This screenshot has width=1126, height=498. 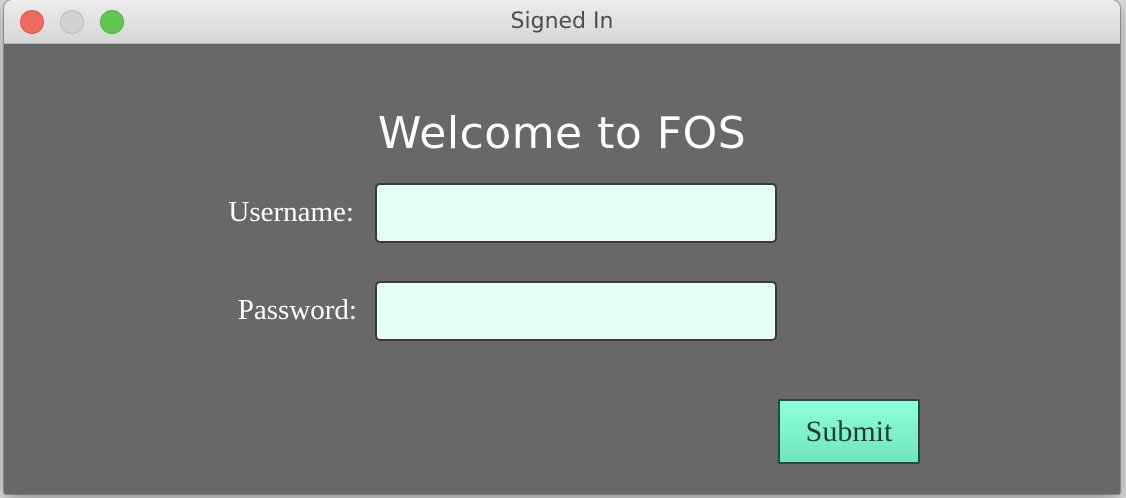 I want to click on username-input, so click(x=576, y=213).